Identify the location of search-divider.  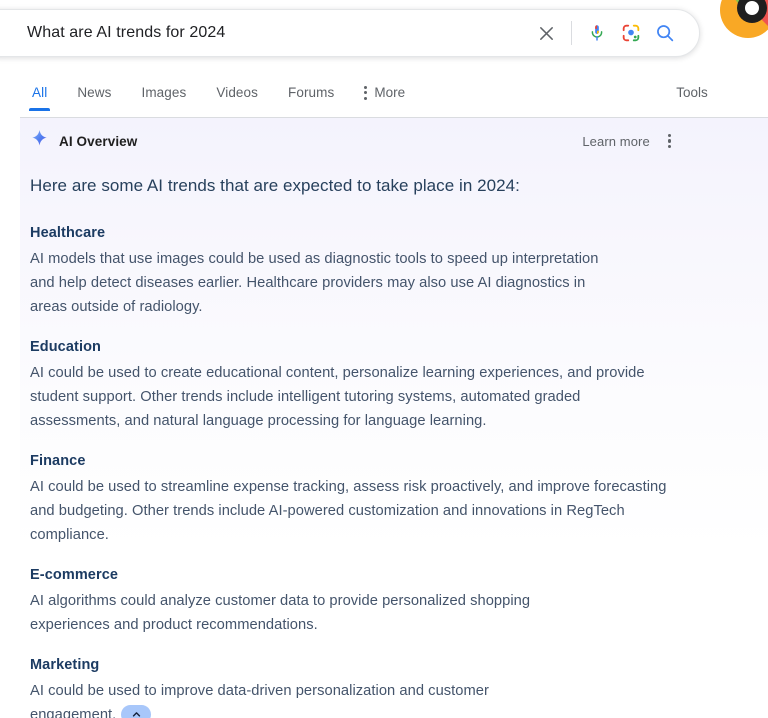
(571, 33).